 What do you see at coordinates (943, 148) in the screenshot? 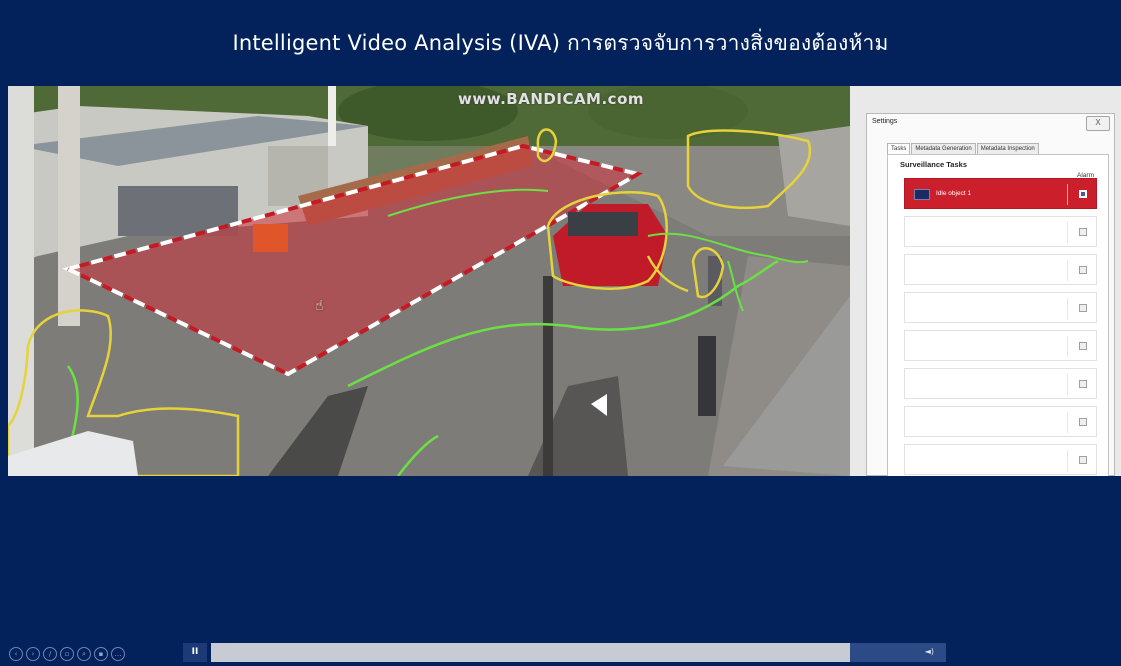
I see `tab-metadata-generation: Metadata Generation` at bounding box center [943, 148].